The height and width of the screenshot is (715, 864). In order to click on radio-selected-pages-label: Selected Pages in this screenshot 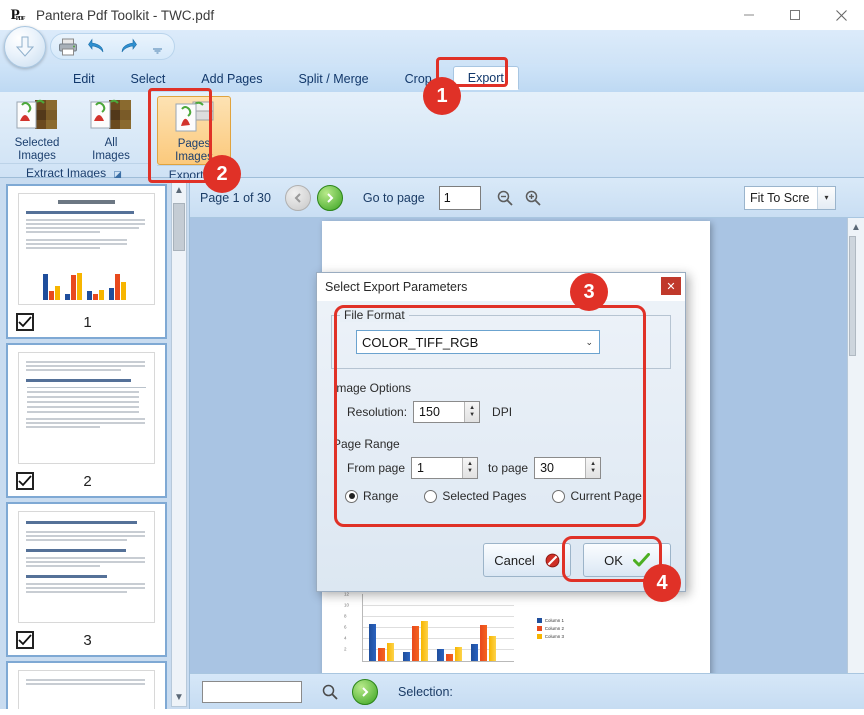, I will do `click(484, 496)`.